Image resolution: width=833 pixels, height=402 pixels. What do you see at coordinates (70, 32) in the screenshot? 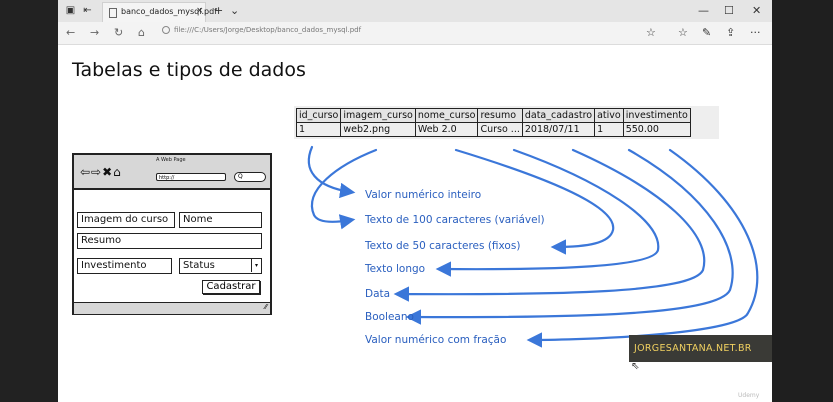
I see `back-icon: ←` at bounding box center [70, 32].